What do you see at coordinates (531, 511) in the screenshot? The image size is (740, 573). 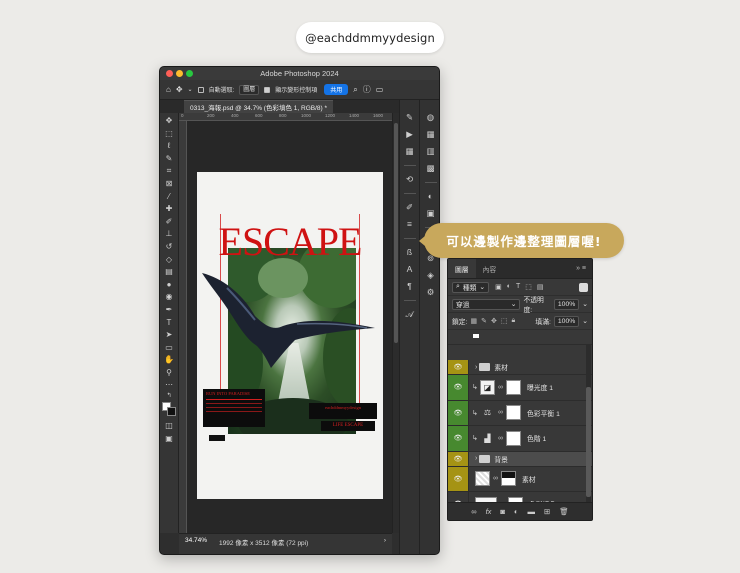 I see `new-group-icon: ▬` at bounding box center [531, 511].